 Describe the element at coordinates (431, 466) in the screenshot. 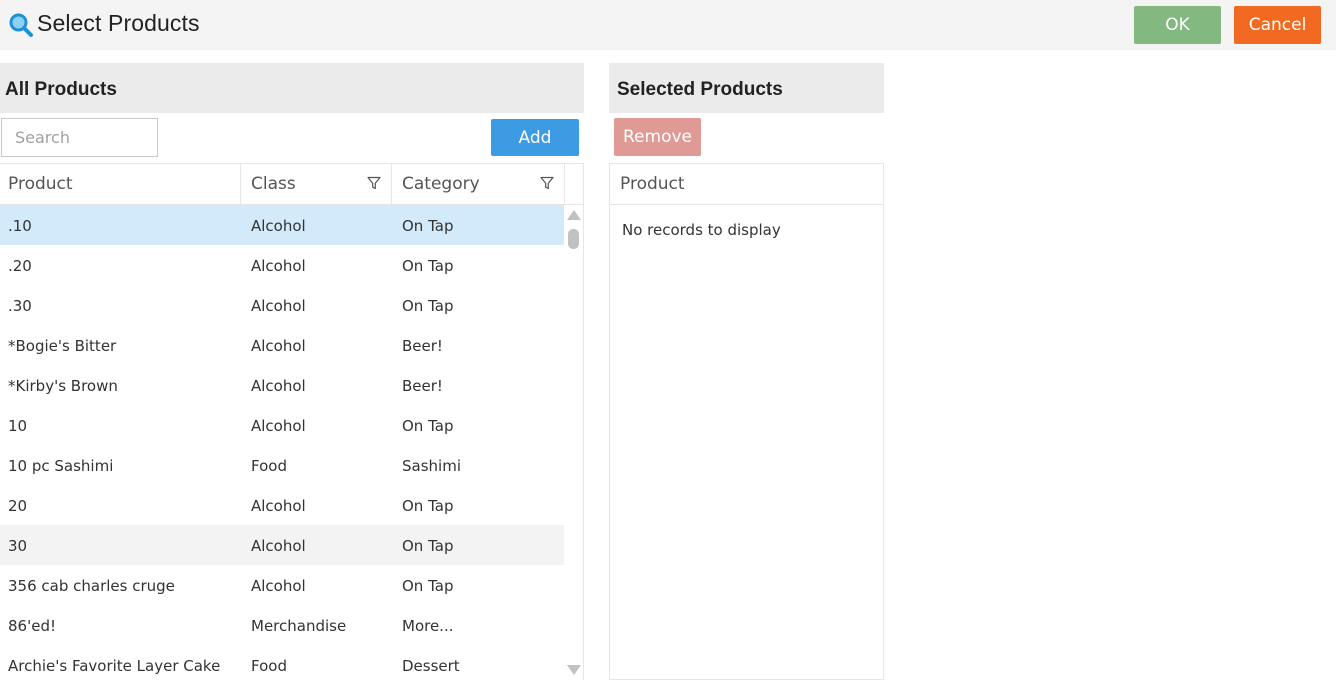

I see `category-cell: Sashimi` at that location.